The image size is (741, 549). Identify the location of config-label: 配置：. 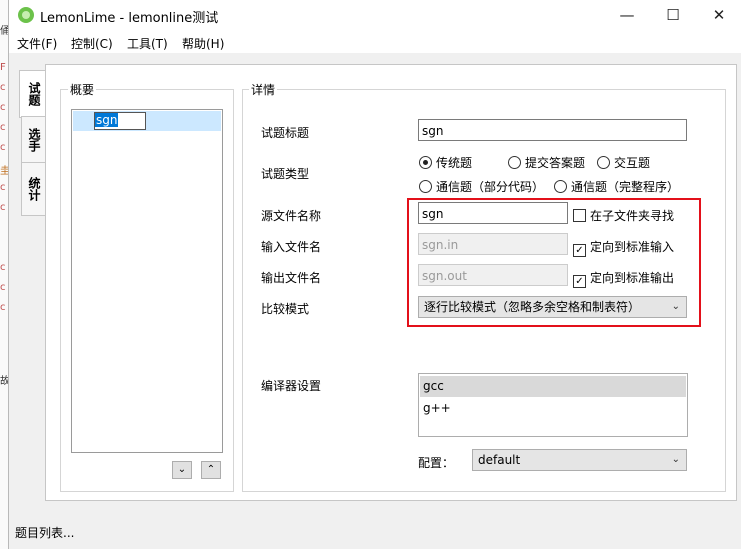
(436, 463).